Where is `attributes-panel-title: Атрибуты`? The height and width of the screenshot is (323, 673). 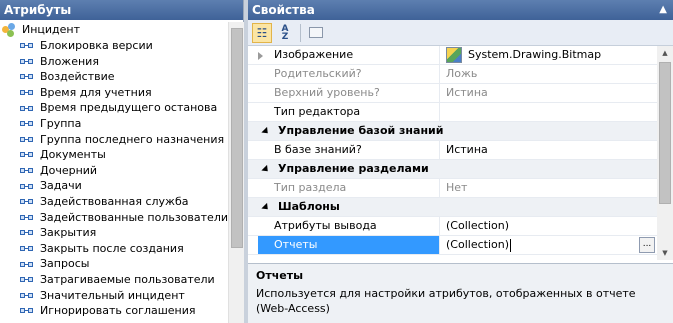
attributes-panel-title: Атрибуты is located at coordinates (38, 10).